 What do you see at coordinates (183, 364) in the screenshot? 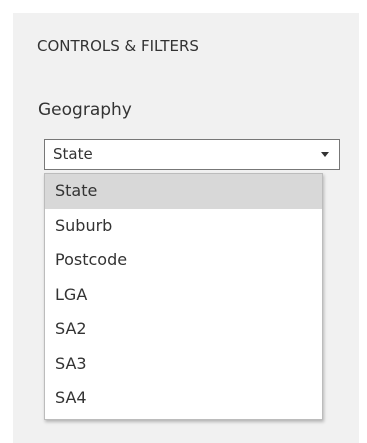
I see `dropdown-option-sa3: SA3` at bounding box center [183, 364].